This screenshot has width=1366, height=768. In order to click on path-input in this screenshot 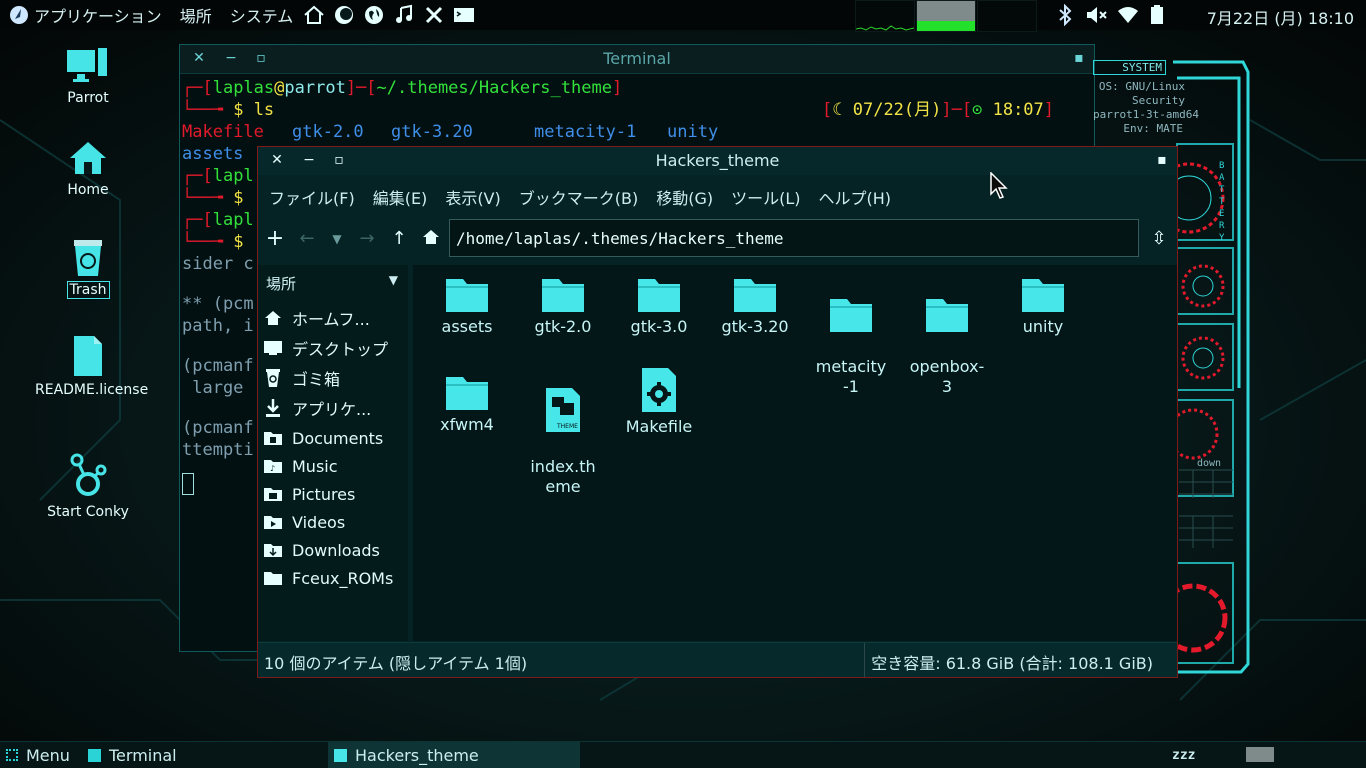, I will do `click(794, 238)`.